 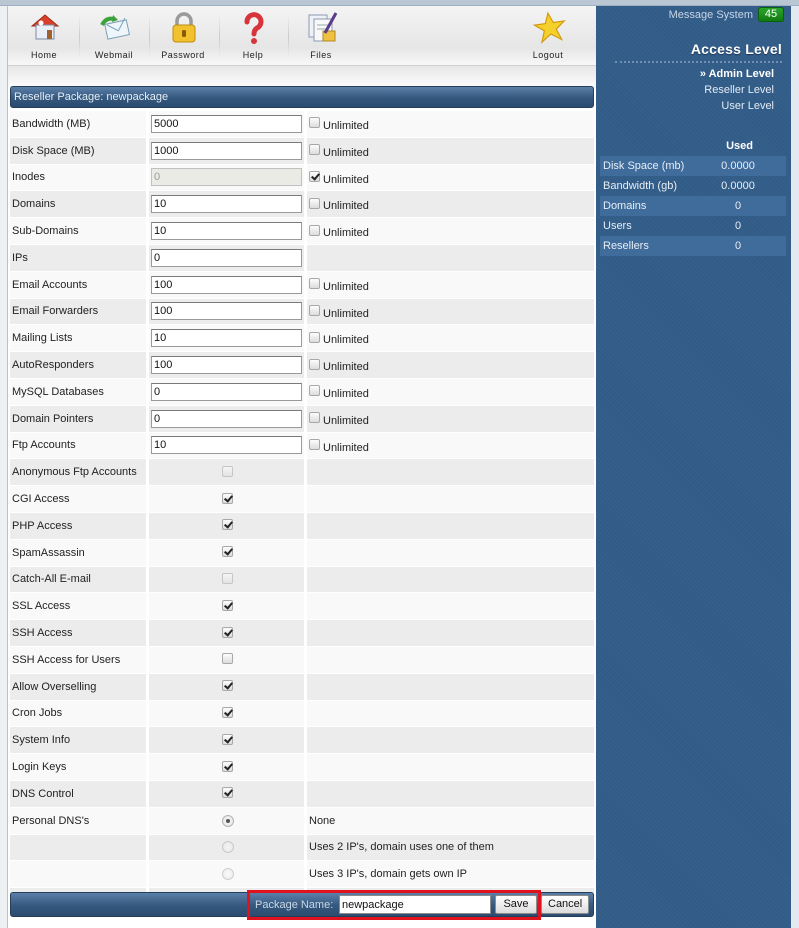 What do you see at coordinates (78, 285) in the screenshot?
I see `limit-label: Email Accounts` at bounding box center [78, 285].